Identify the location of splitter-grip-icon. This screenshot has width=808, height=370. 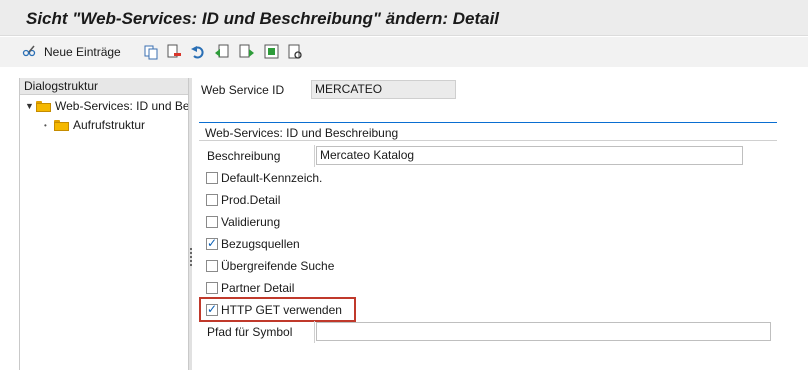
(191, 258).